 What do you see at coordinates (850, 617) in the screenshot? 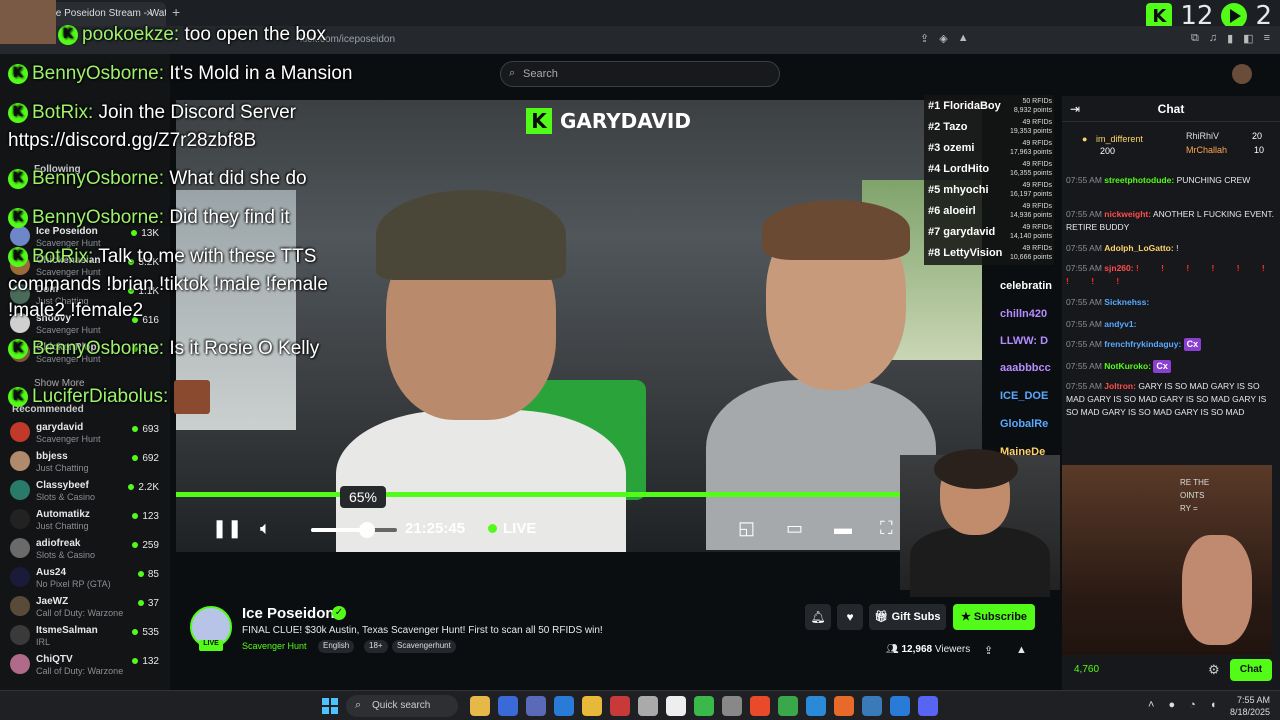
I see `follow-heart-button: ♥` at bounding box center [850, 617].